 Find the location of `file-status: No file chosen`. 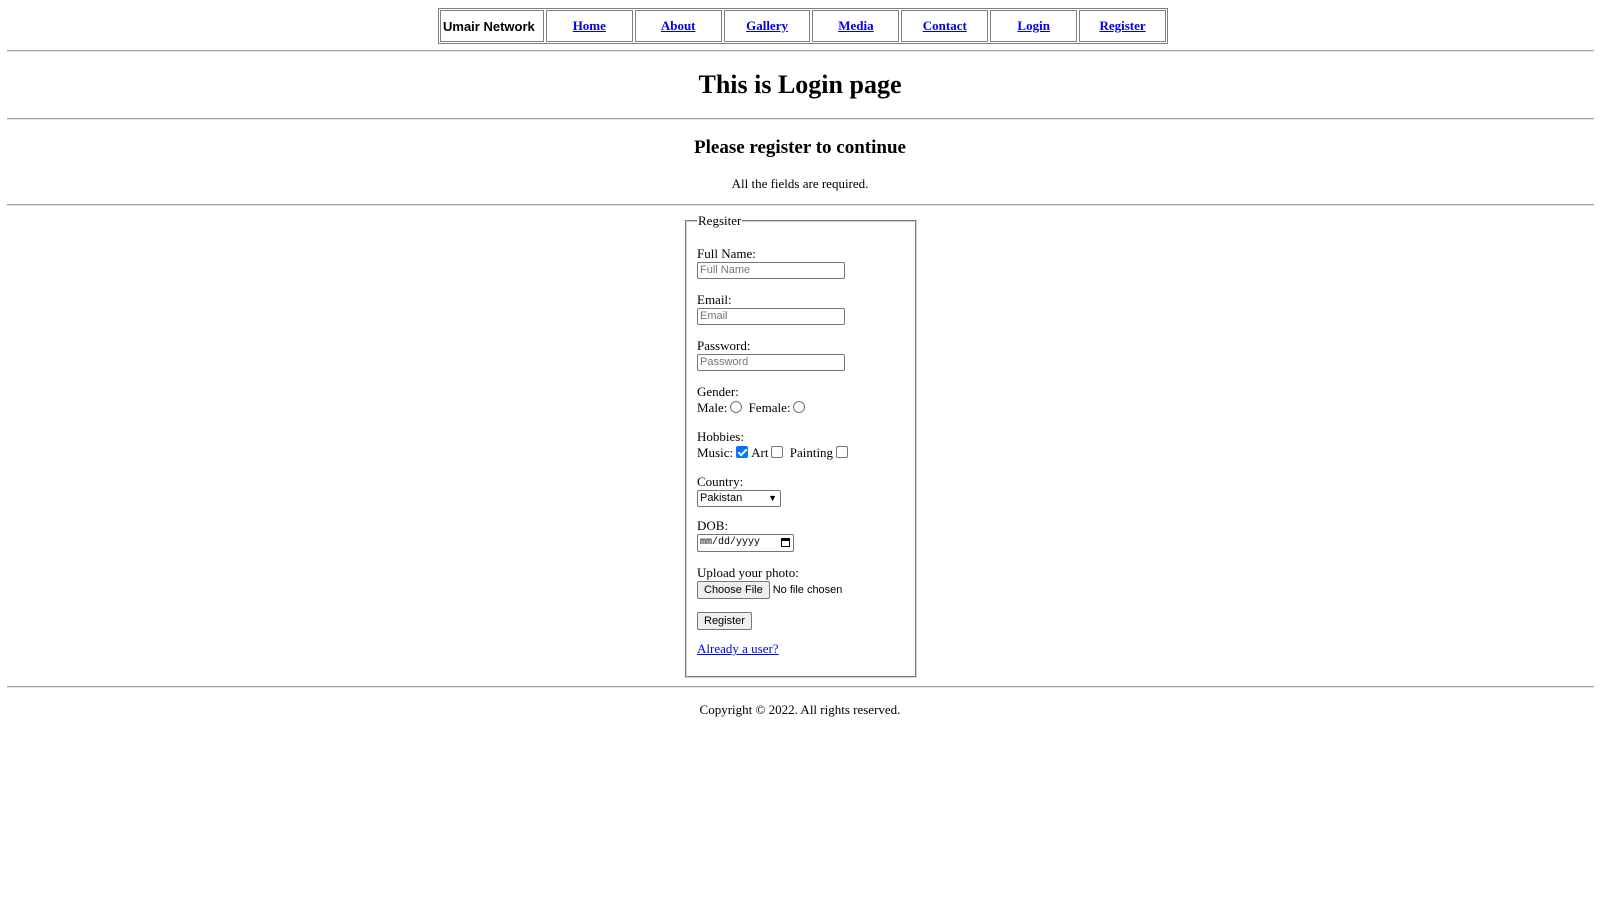

file-status: No file chosen is located at coordinates (807, 590).